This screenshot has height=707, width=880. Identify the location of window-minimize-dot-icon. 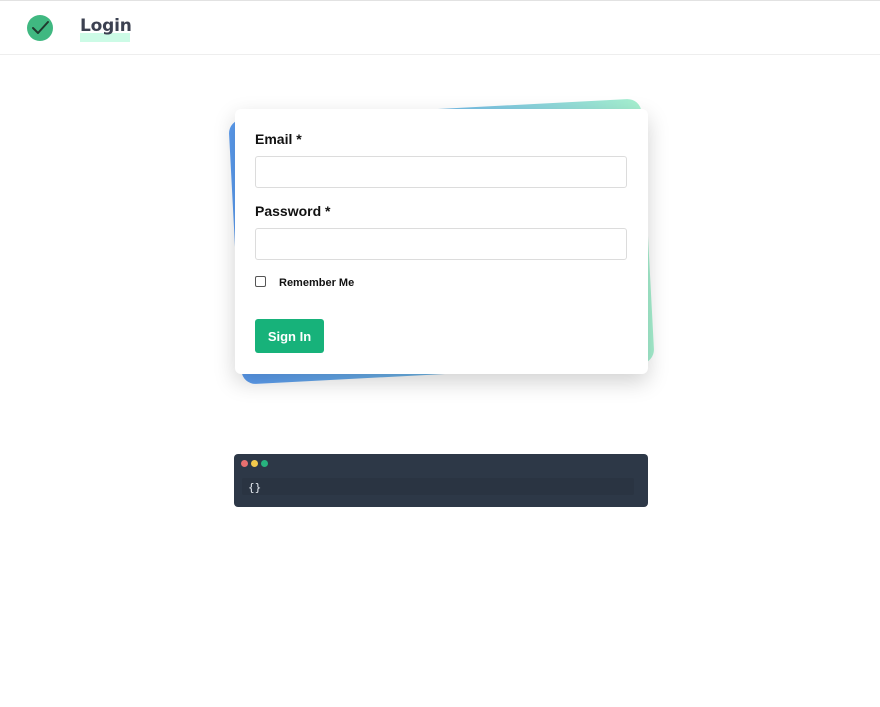
(254, 463).